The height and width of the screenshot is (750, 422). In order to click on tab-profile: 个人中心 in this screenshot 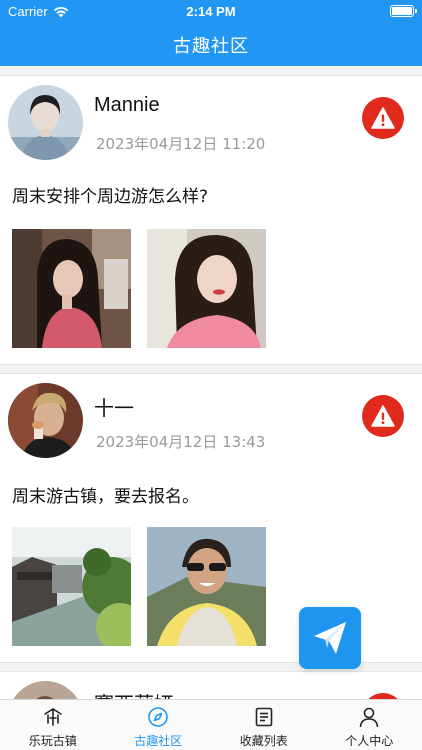, I will do `click(369, 725)`.